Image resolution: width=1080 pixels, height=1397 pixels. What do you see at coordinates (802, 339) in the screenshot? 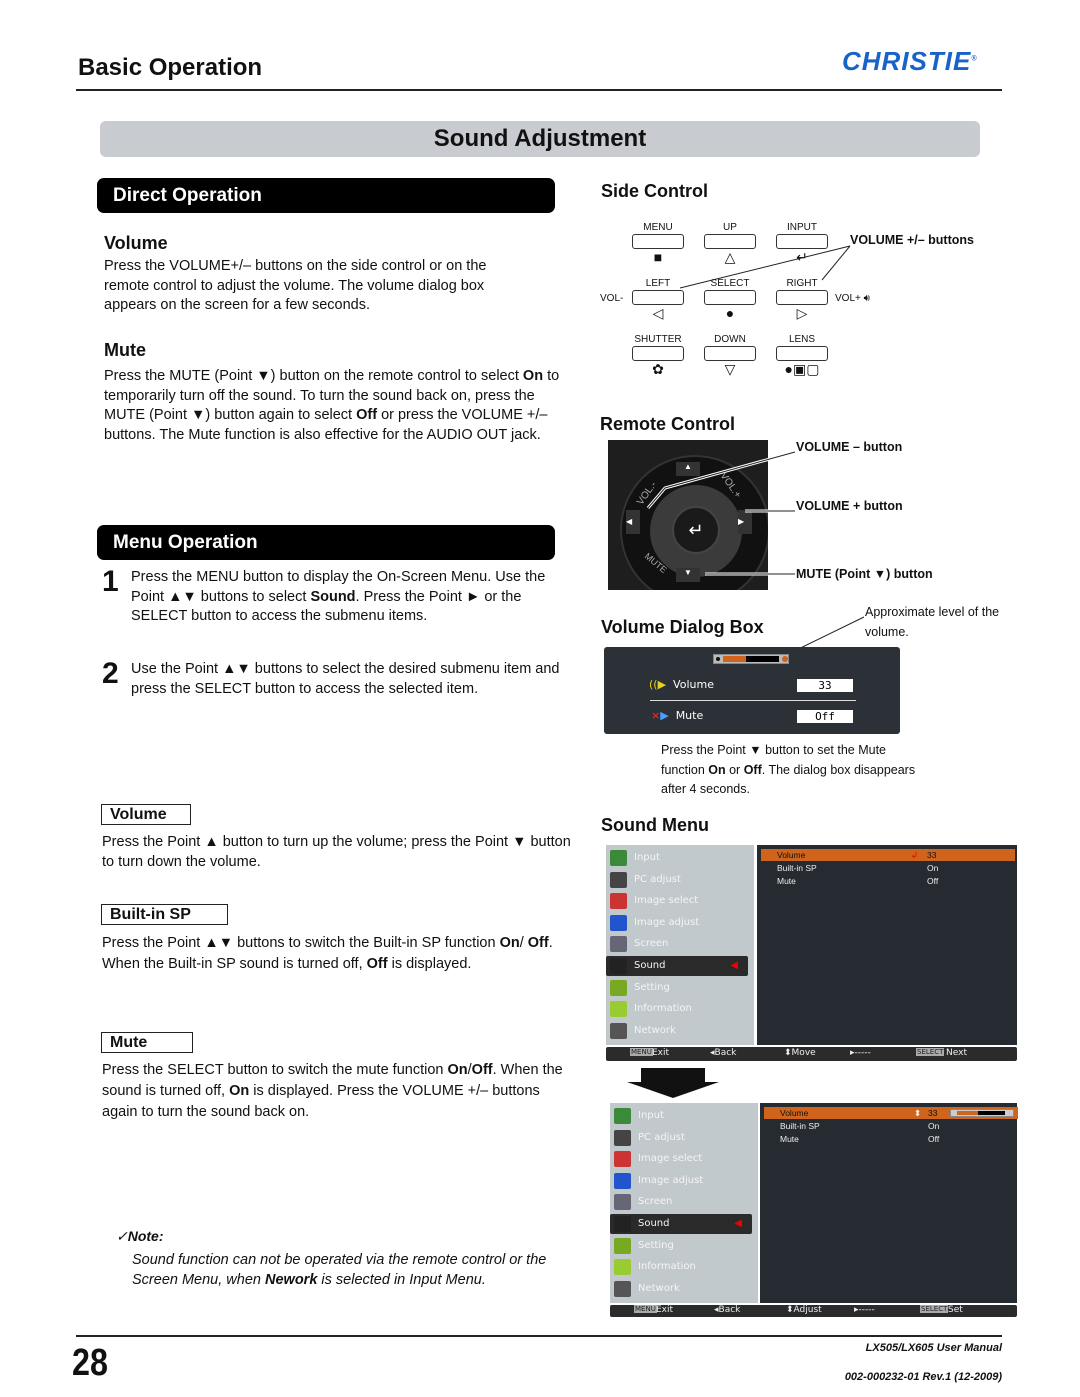
I see `button-label: LENS` at bounding box center [802, 339].